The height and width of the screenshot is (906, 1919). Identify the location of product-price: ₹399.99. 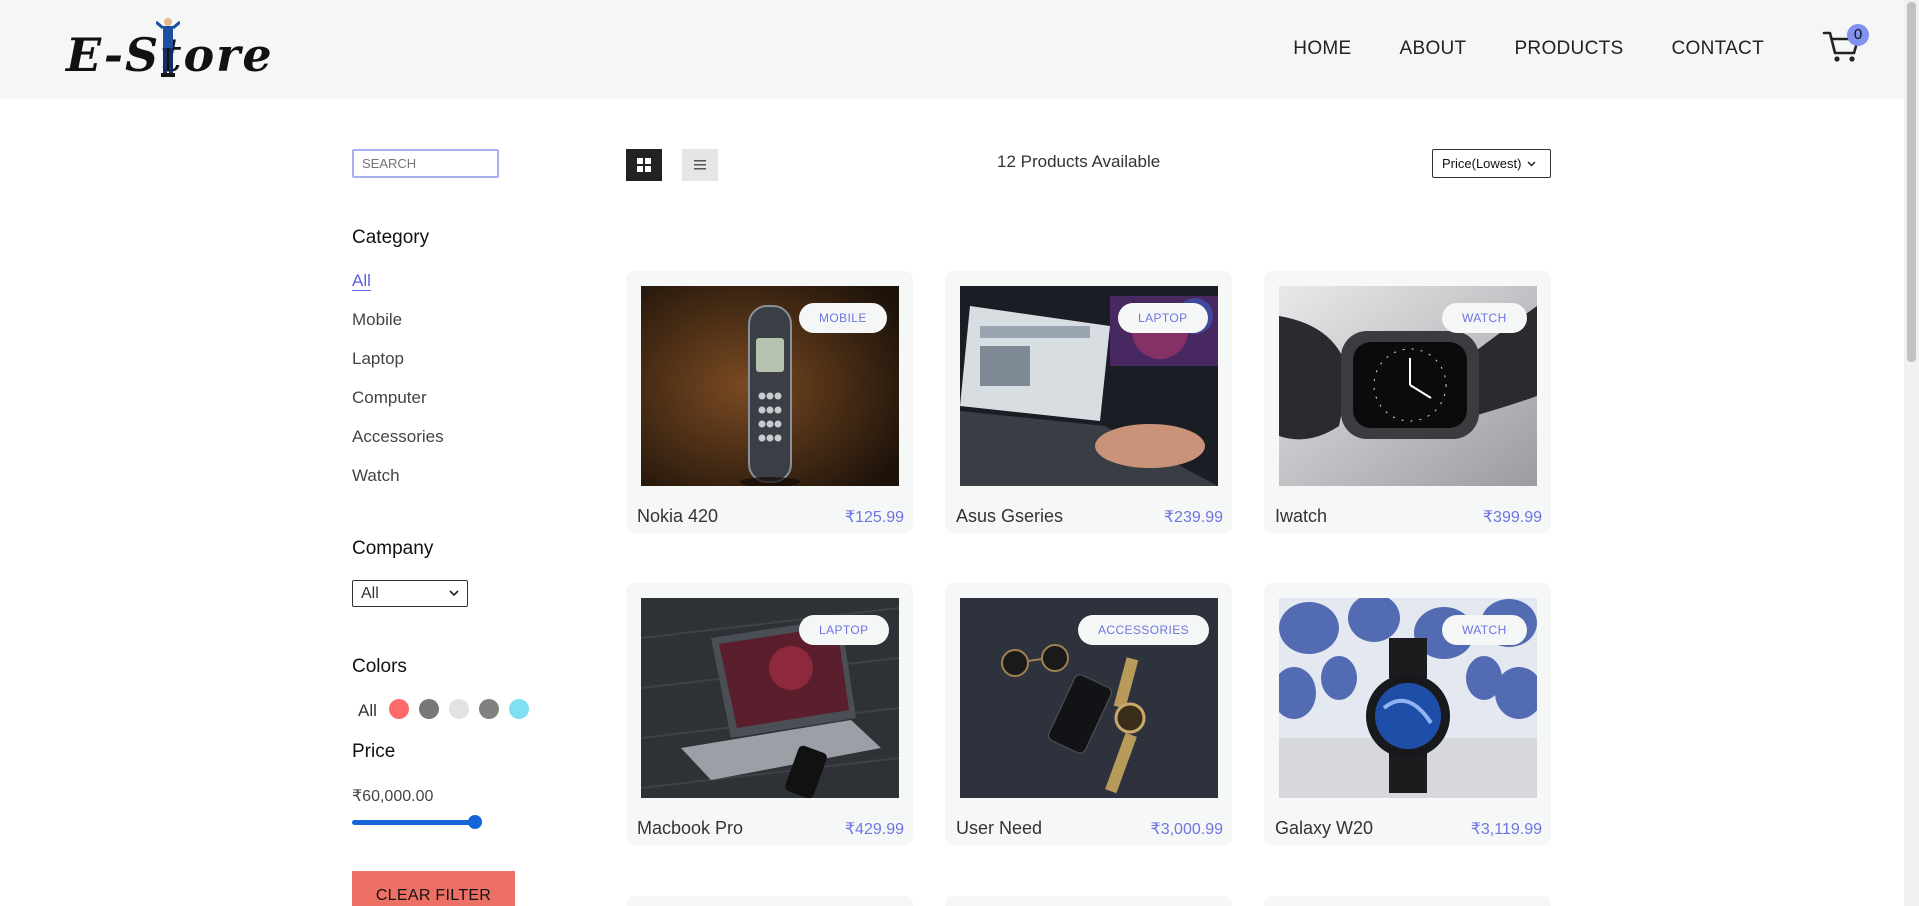
(1512, 517).